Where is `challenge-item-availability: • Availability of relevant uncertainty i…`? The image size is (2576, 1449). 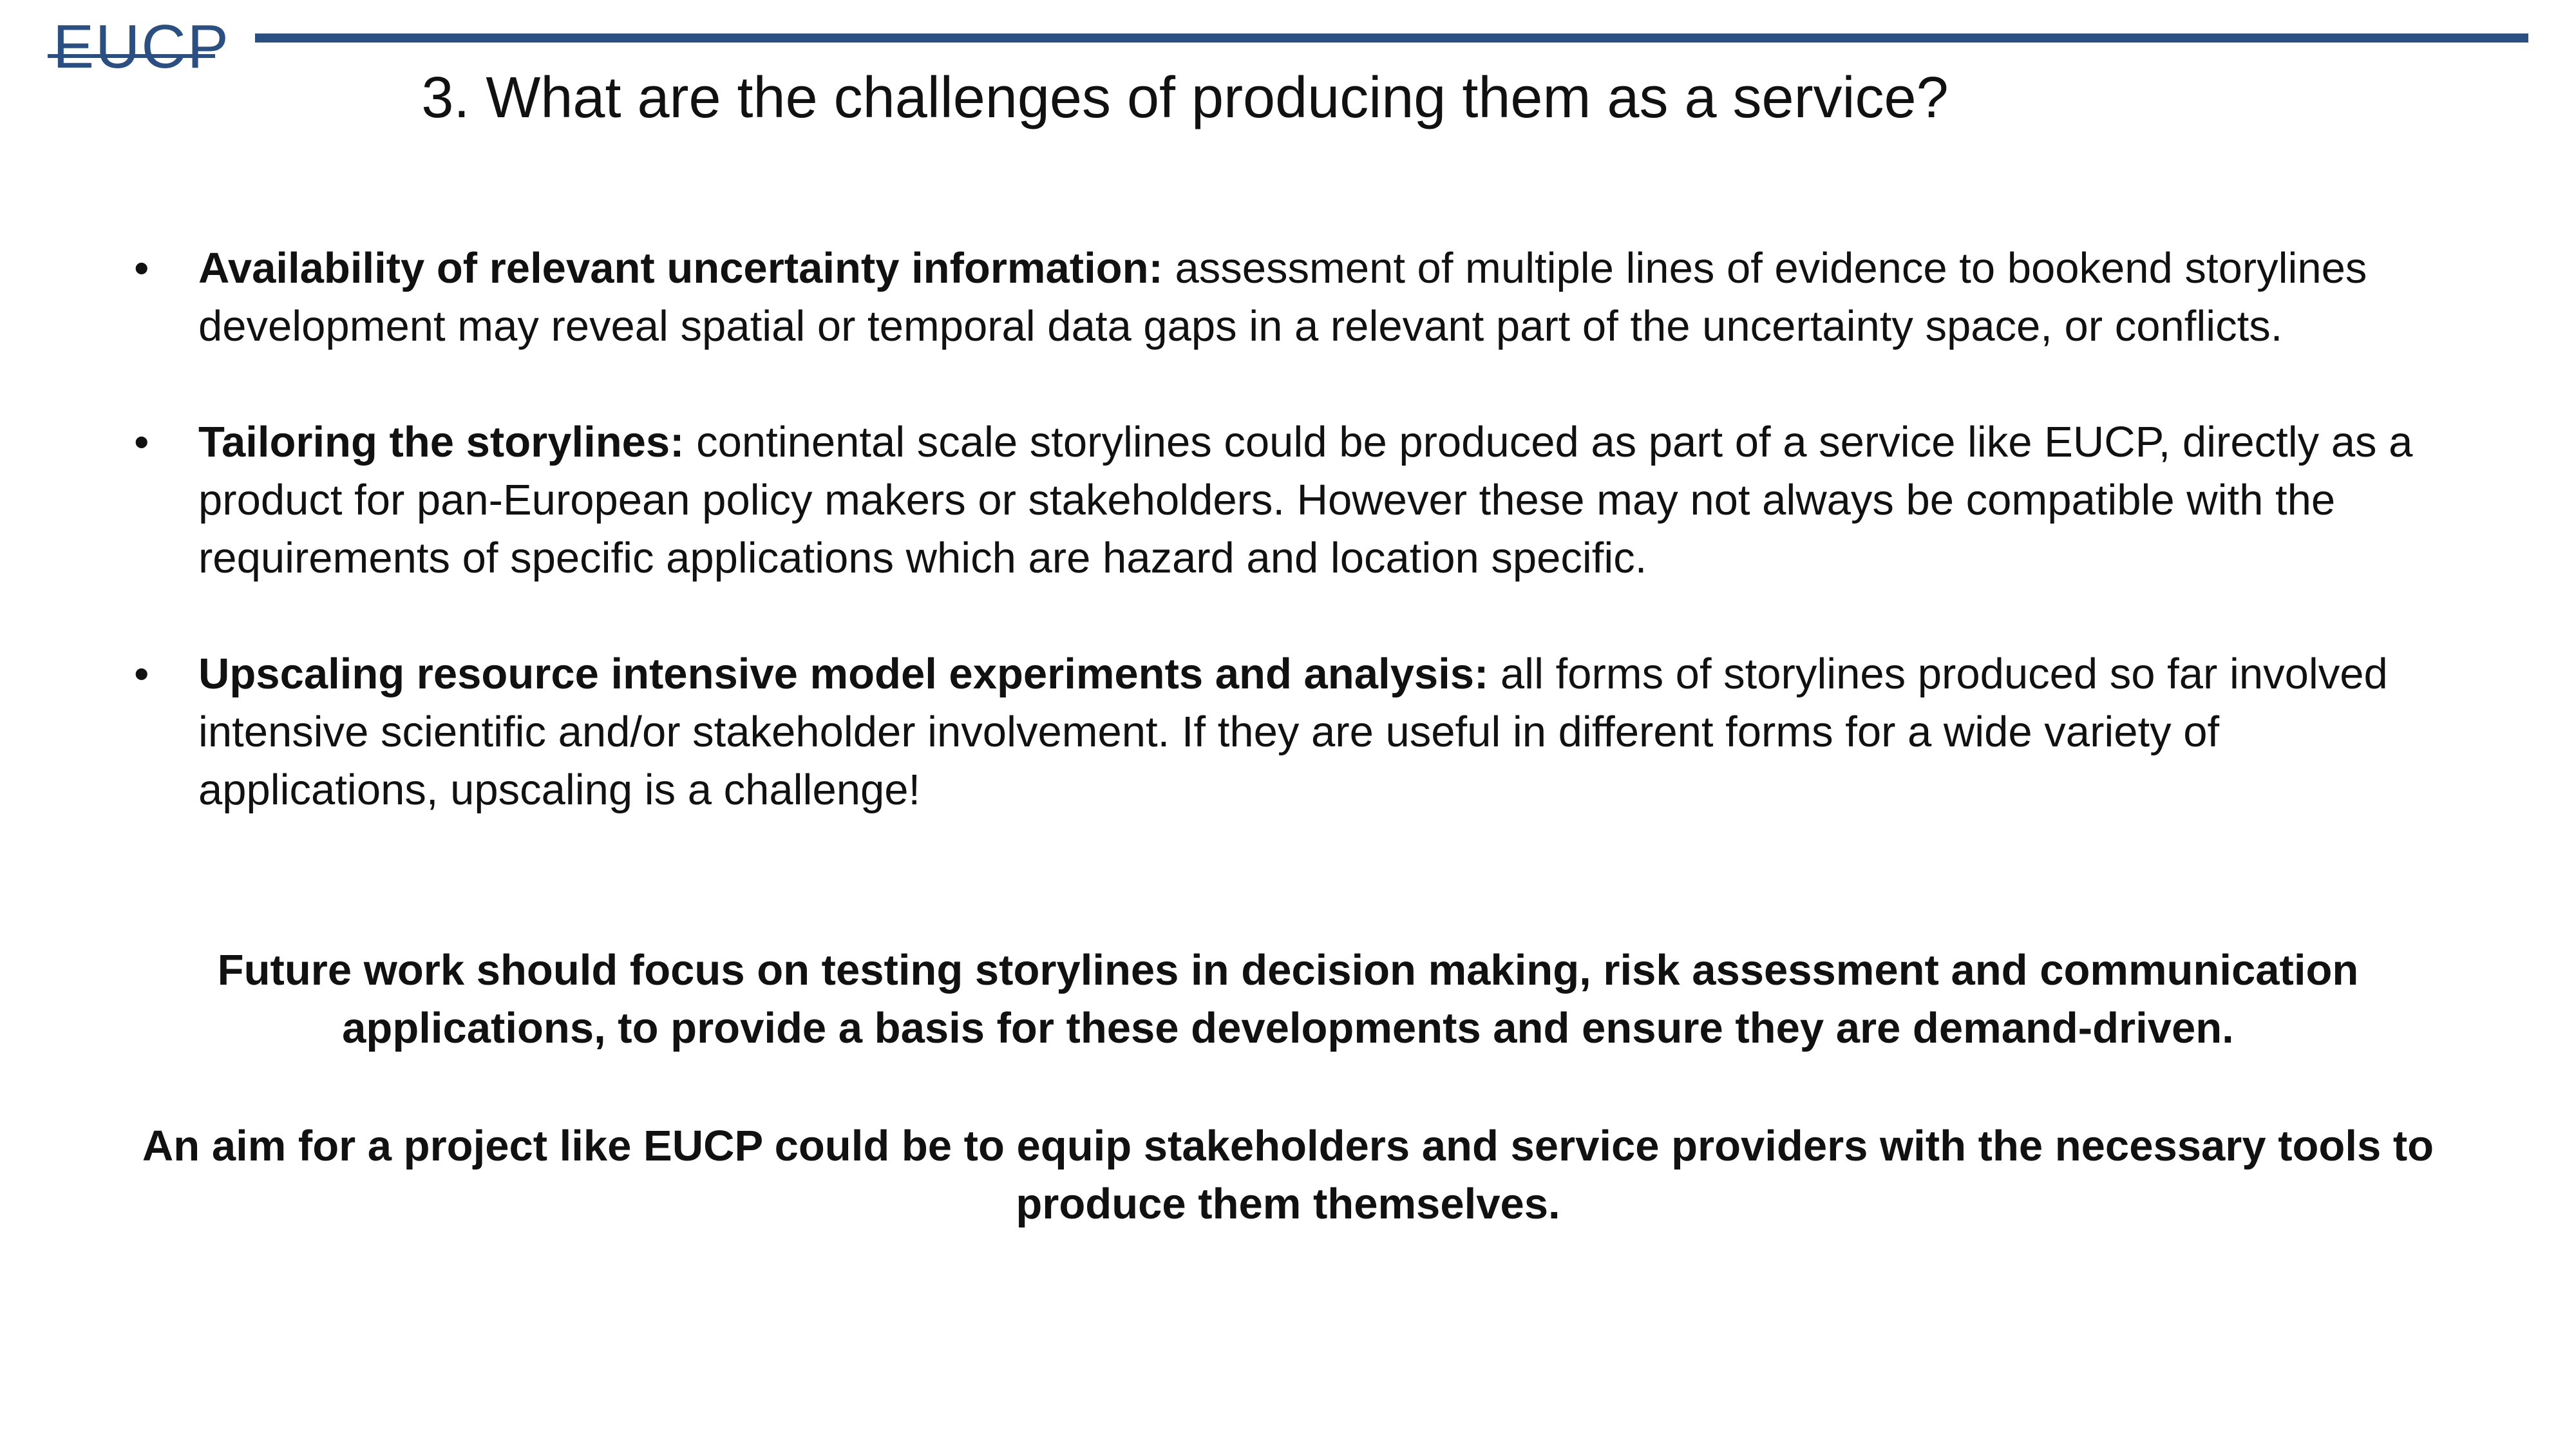 challenge-item-availability: • Availability of relevant uncertainty i… is located at coordinates (1281, 297).